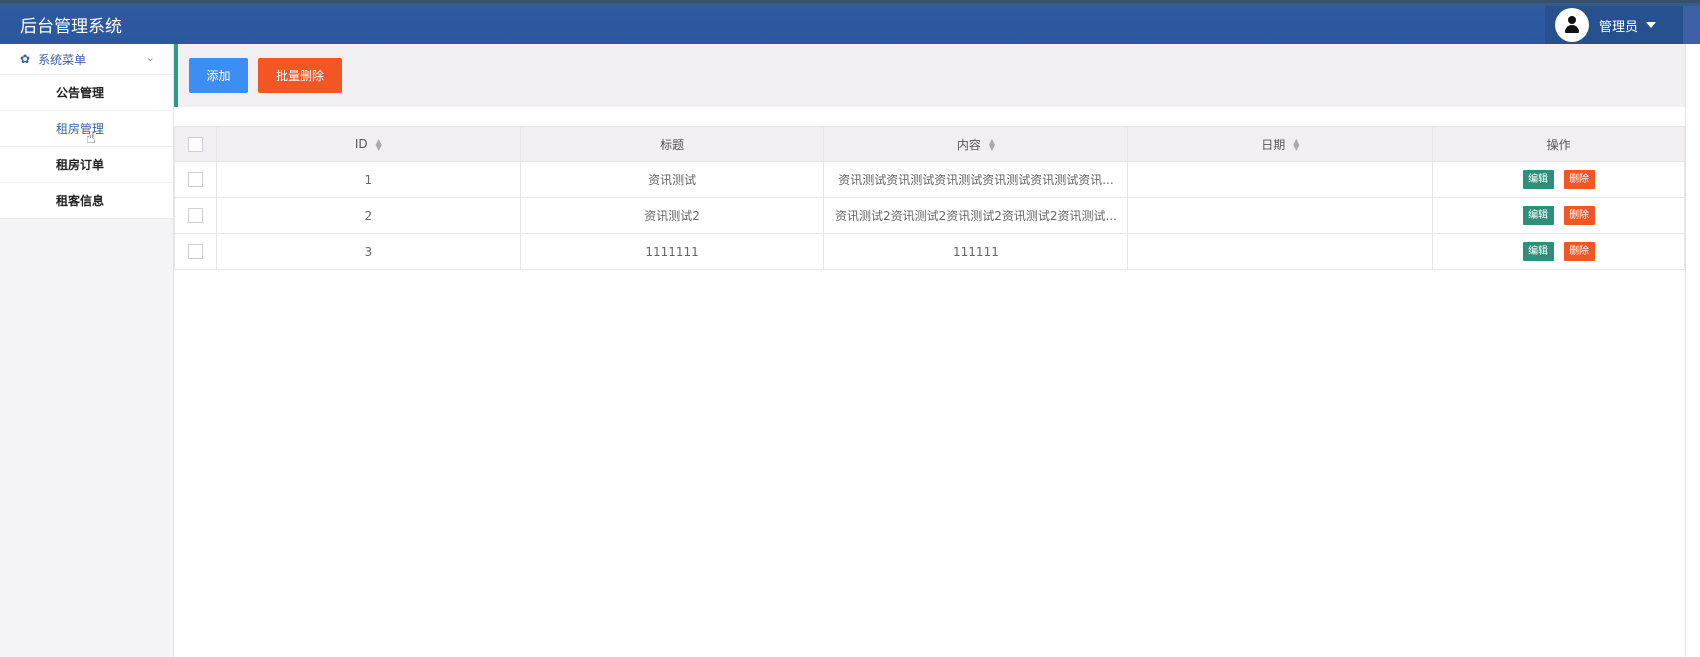  I want to click on cell-id: 2, so click(368, 215).